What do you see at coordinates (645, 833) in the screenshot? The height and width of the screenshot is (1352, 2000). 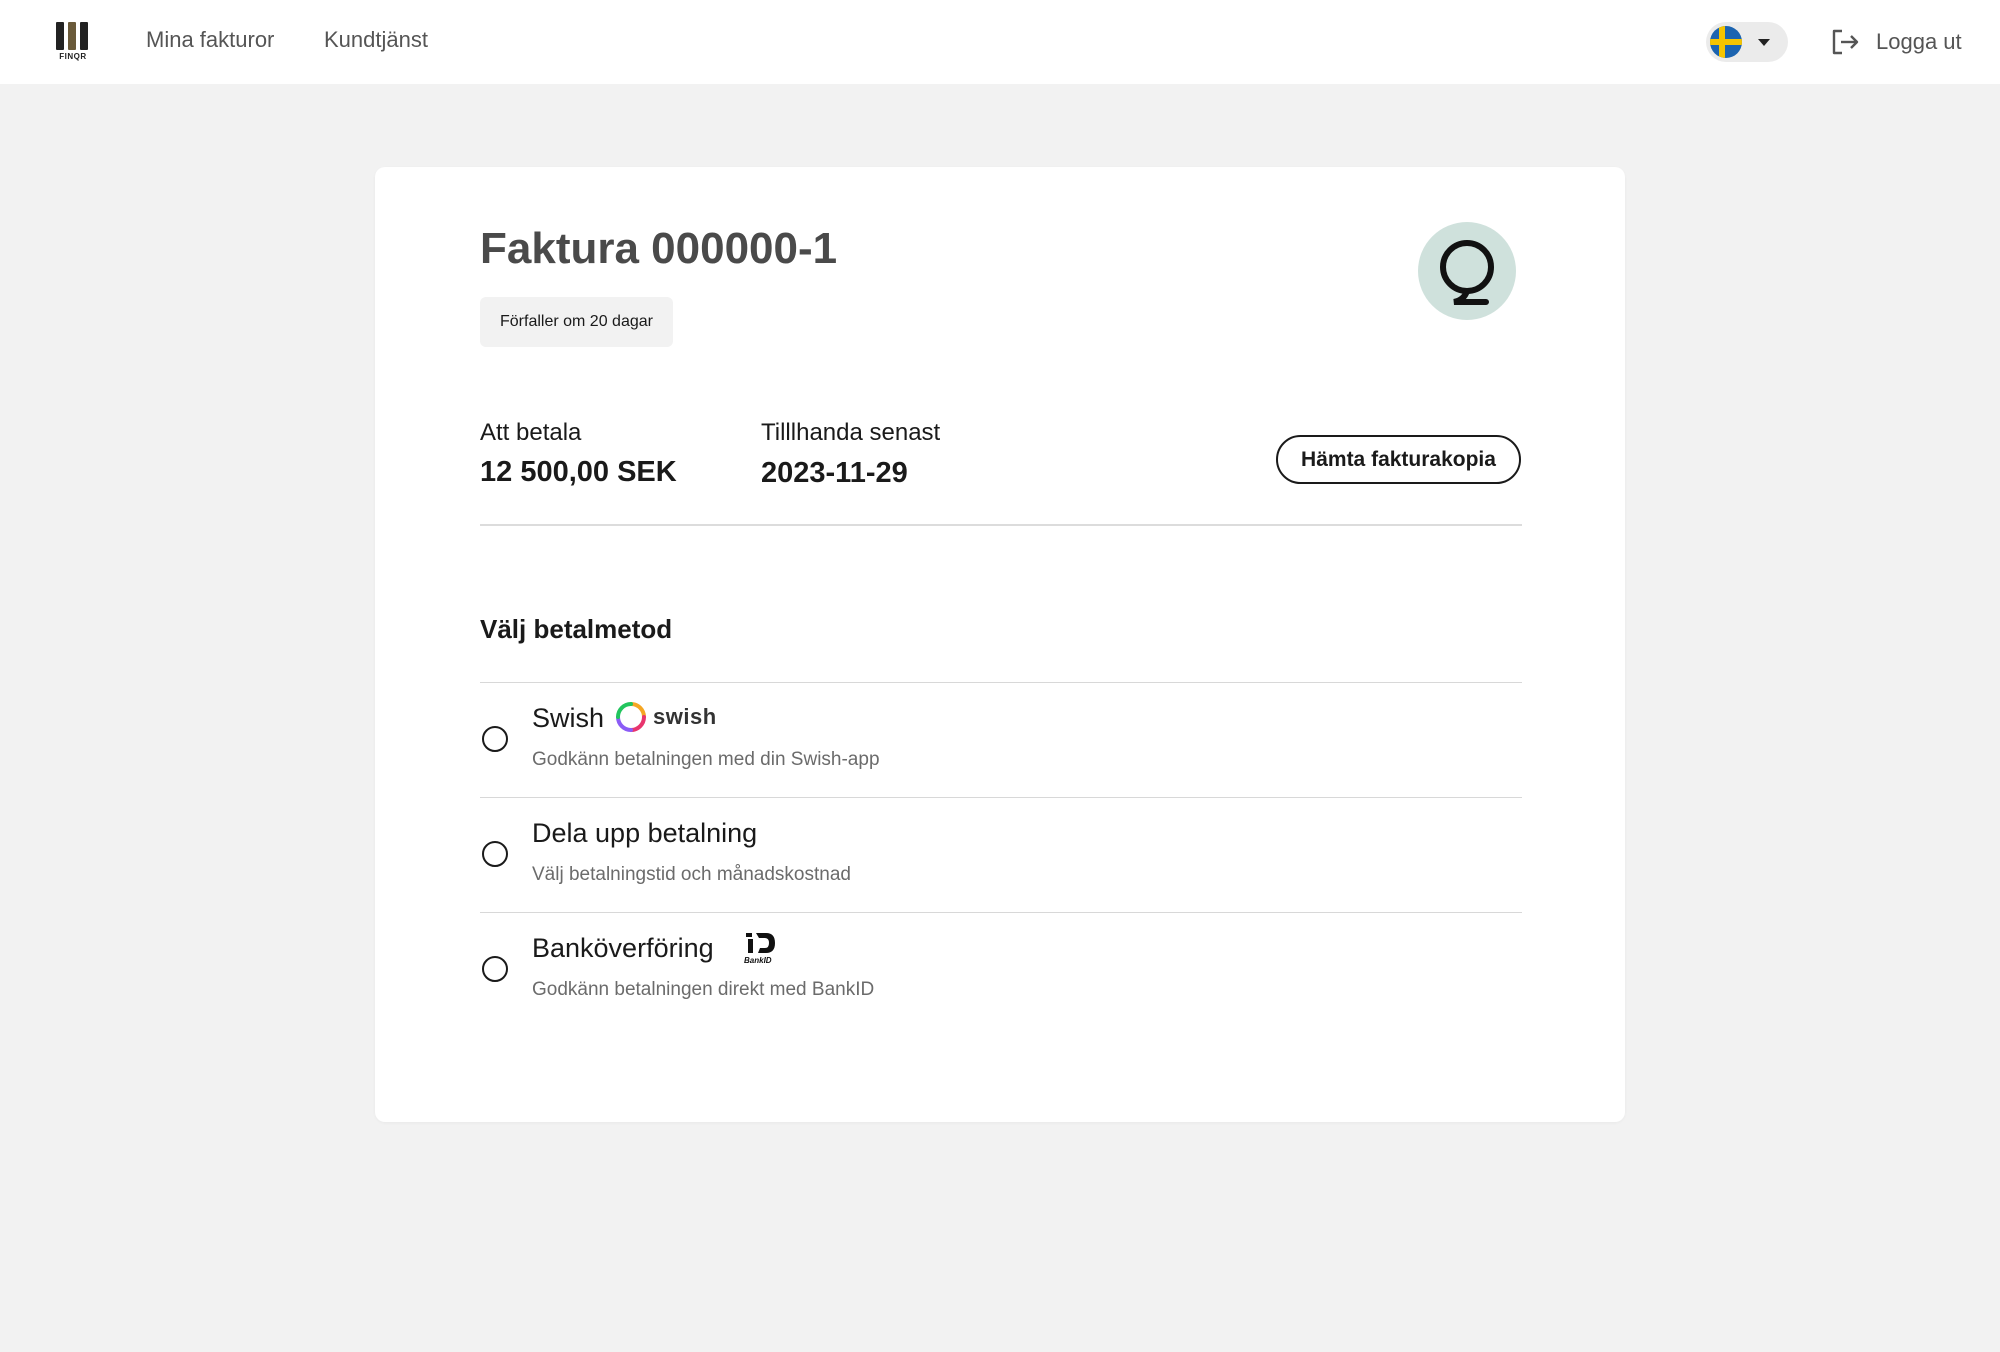 I see `payment-option-title: Dela upp betalning` at bounding box center [645, 833].